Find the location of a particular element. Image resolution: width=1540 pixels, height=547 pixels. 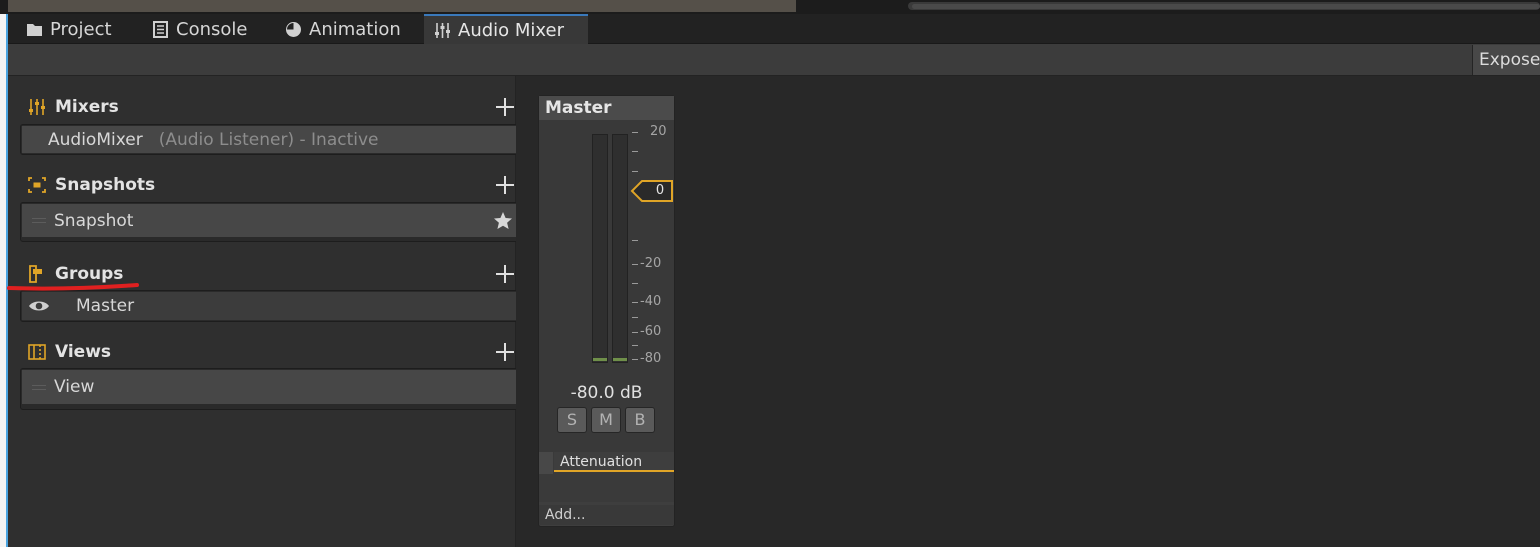

scene-preview is located at coordinates (402, 6).